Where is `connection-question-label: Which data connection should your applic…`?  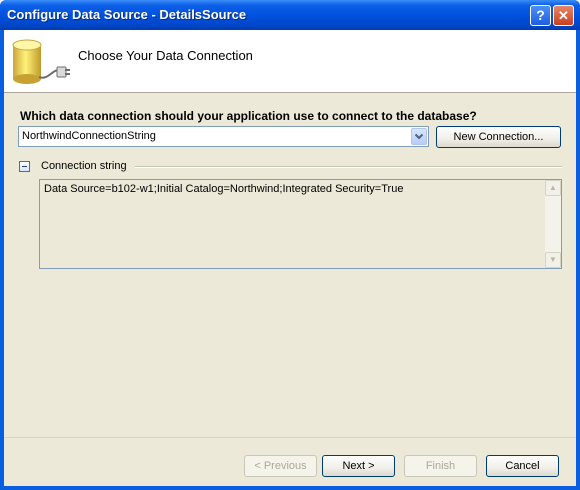
connection-question-label: Which data connection should your applic… is located at coordinates (248, 116).